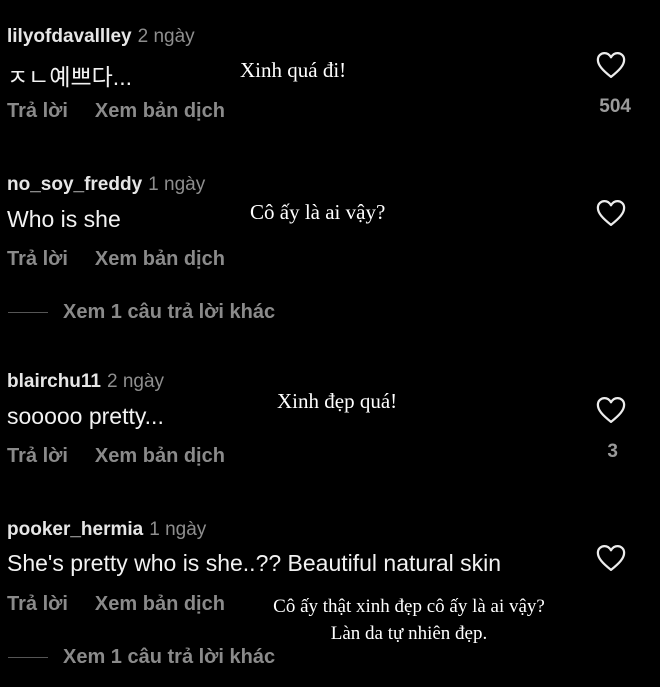 The height and width of the screenshot is (687, 660). I want to click on translation-overlay: Xinh đẹp quá!, so click(337, 401).